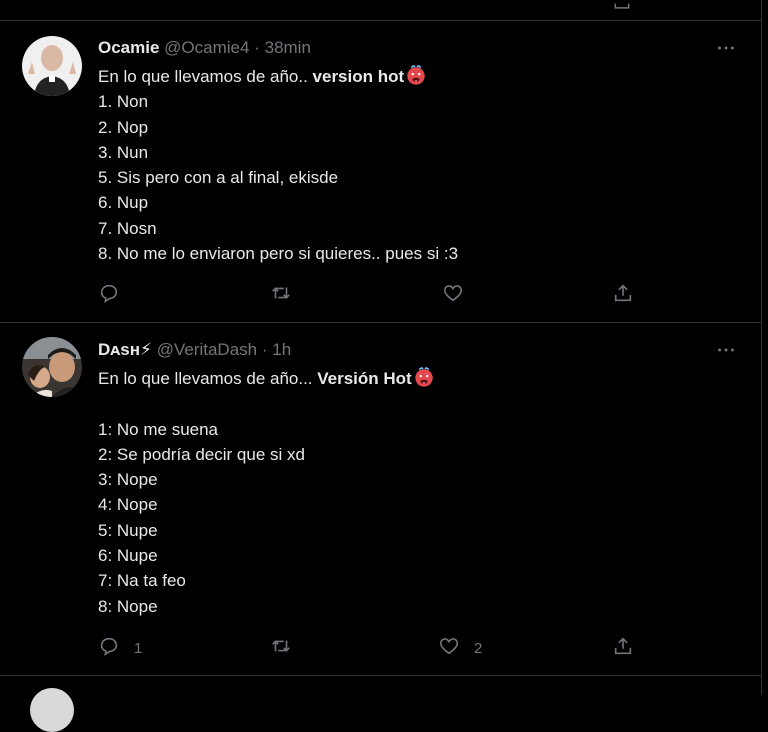  What do you see at coordinates (123, 152) in the screenshot?
I see `tweet-line: 3. Nun` at bounding box center [123, 152].